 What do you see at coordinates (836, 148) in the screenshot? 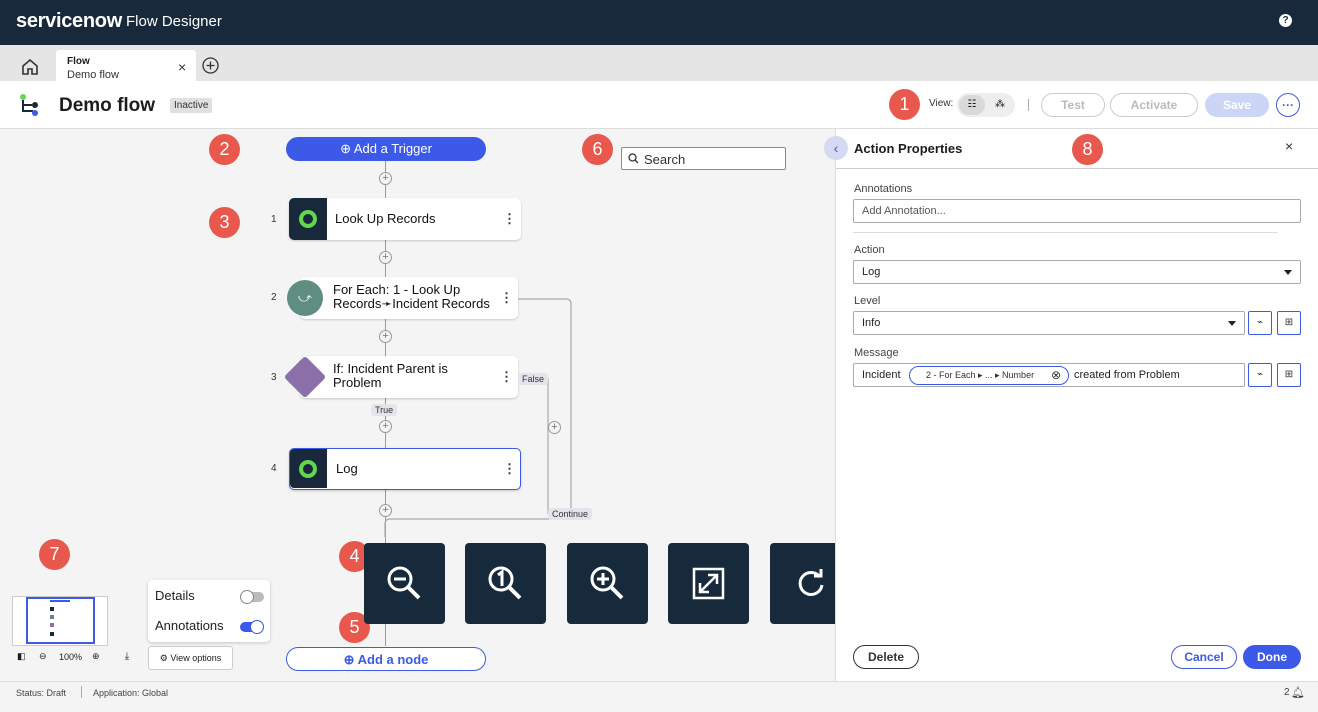
I see `collapse-panel-icon: ‹` at bounding box center [836, 148].